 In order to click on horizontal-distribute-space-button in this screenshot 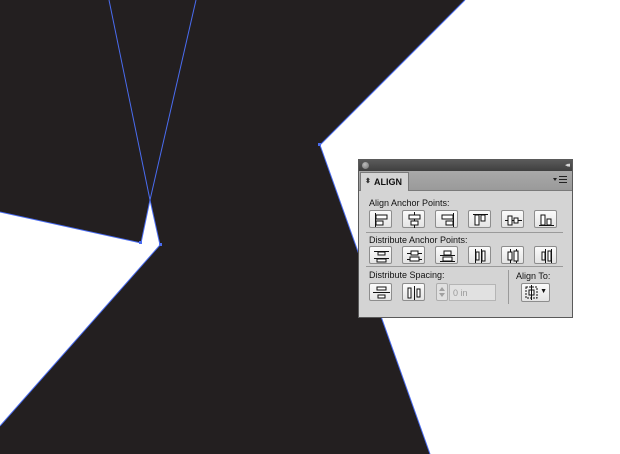, I will do `click(413, 292)`.